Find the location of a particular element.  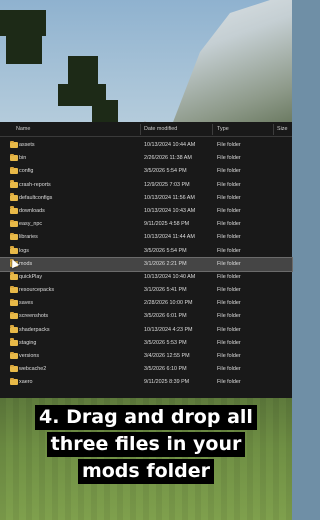

folder-row-shaderpacks: shaderpacks 10/13/2024 4:23 PM File folder is located at coordinates (146, 330).